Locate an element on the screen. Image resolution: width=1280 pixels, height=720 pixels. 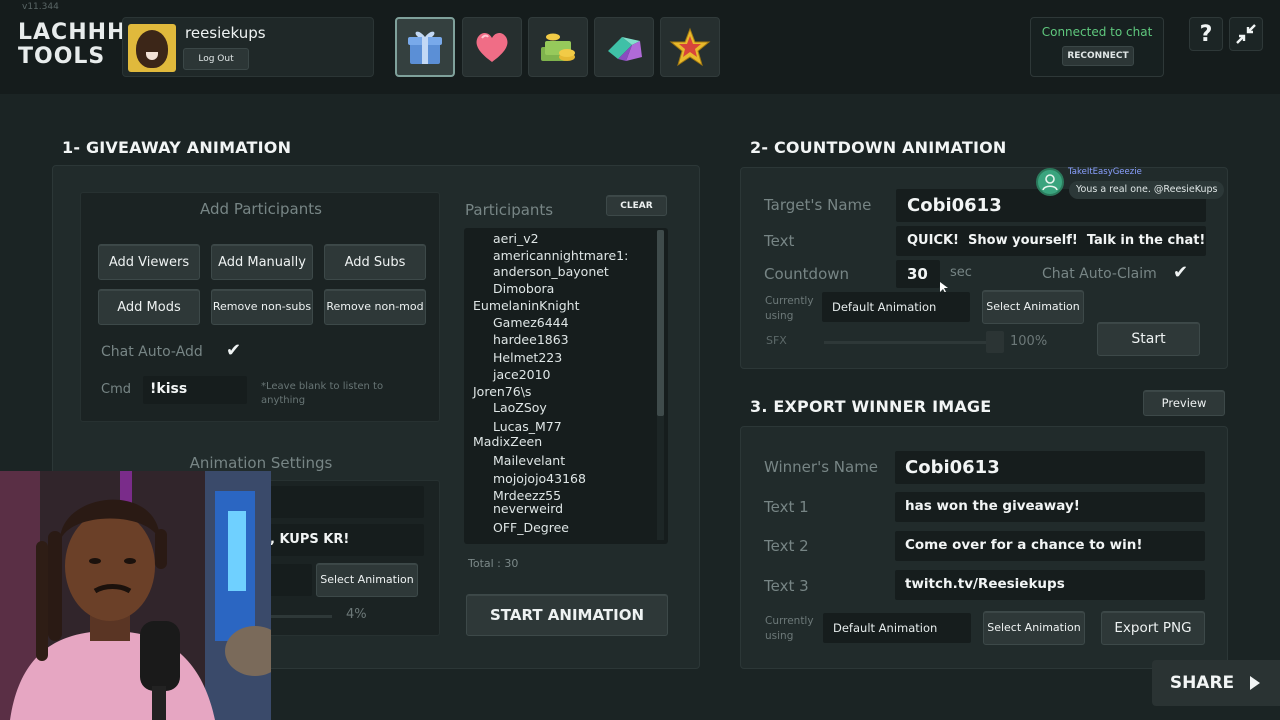
export-png-button: Export PNG is located at coordinates (1153, 628).